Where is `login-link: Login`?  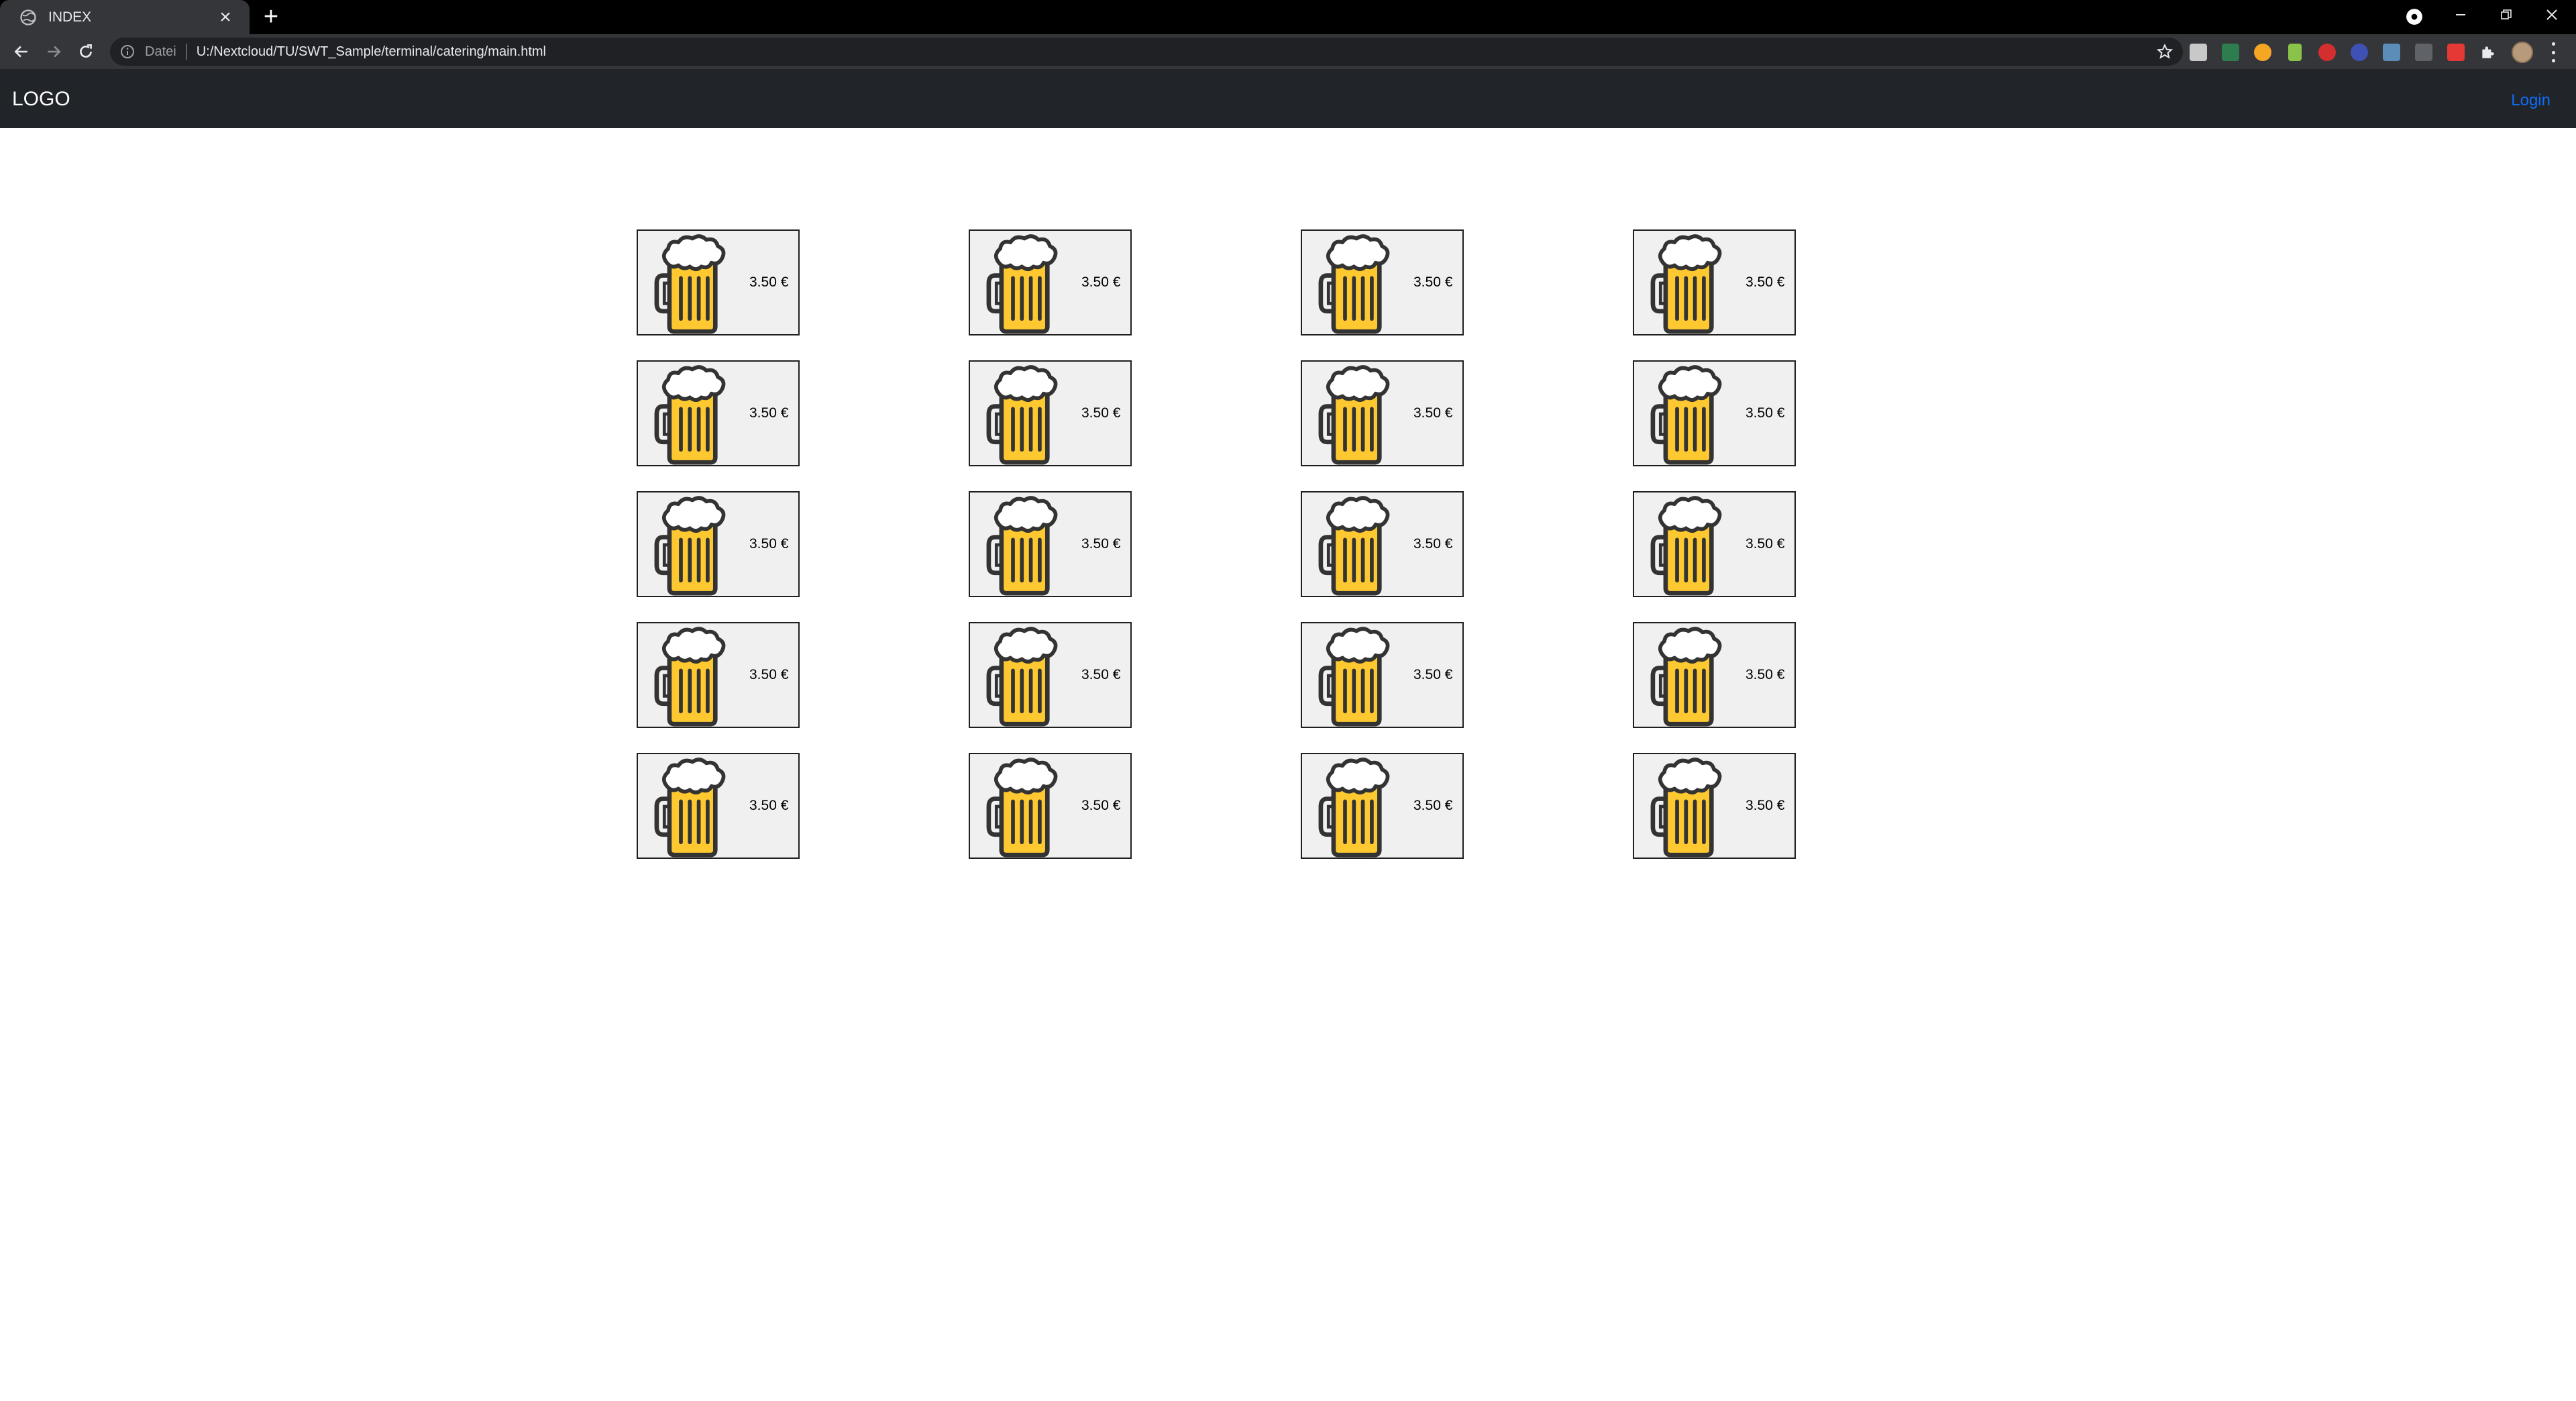
login-link: Login is located at coordinates (2531, 100).